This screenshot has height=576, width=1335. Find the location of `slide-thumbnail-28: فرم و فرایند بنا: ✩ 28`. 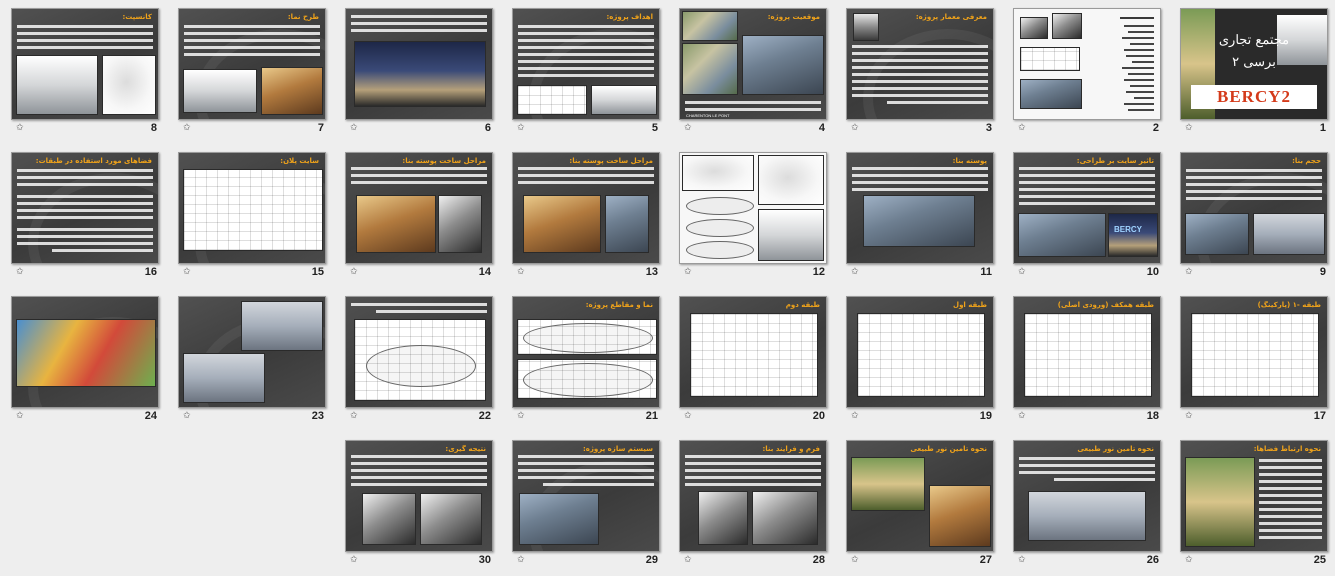

slide-thumbnail-28: فرم و فرایند بنا: ✩ 28 is located at coordinates (756, 501).